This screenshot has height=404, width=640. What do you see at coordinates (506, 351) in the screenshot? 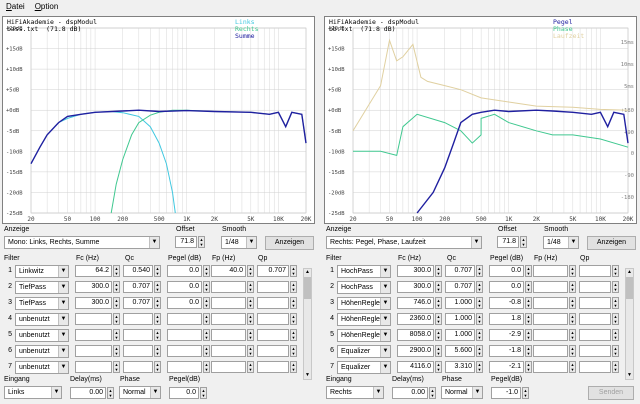
I see `pegel-input: -1.8` at bounding box center [506, 351].